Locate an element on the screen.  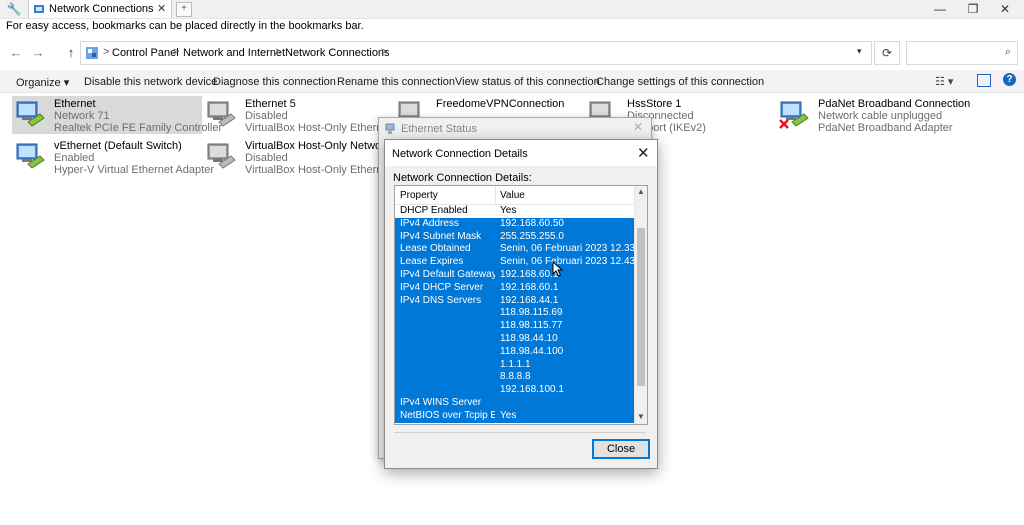
address-dropdown-icon: ▾ is located at coordinates (859, 51).